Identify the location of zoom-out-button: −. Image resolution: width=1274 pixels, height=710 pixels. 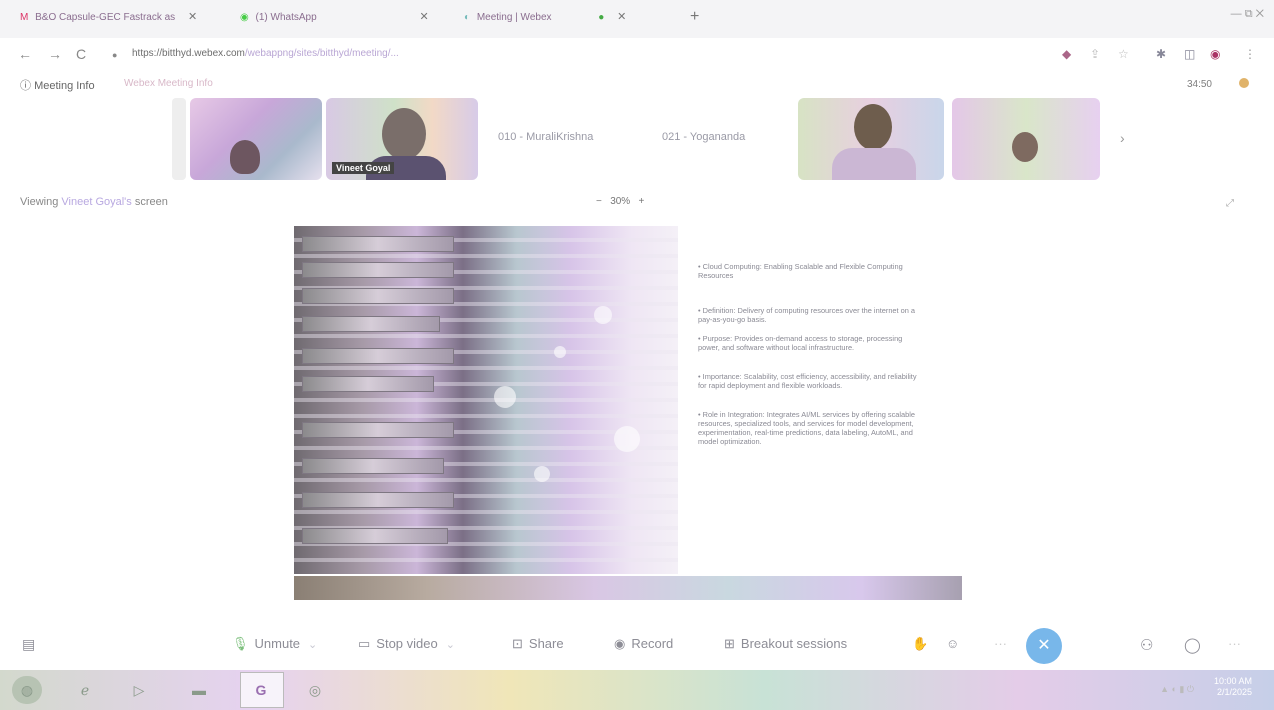
(599, 201).